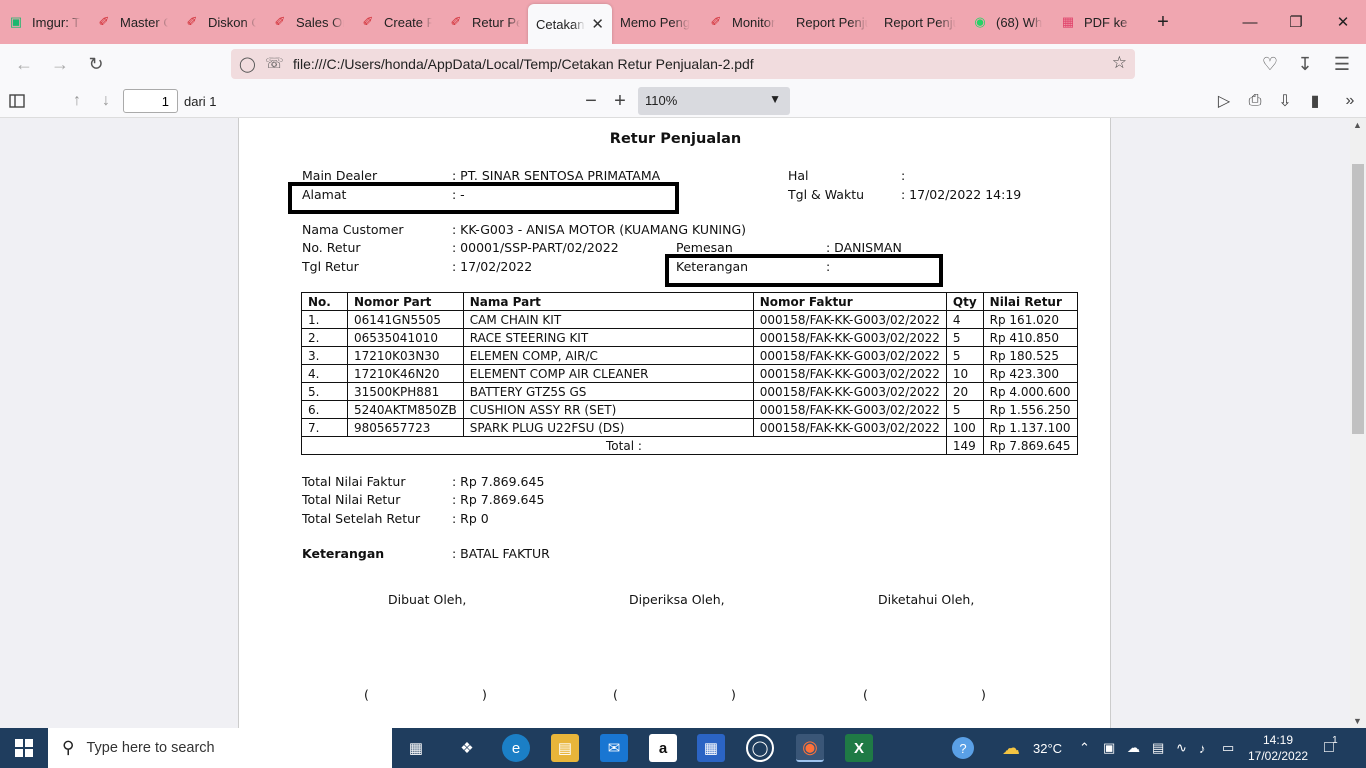 The height and width of the screenshot is (768, 1366). What do you see at coordinates (961, 194) in the screenshot?
I see `tgl-waktu-value: : 17/02/2022 14:19` at bounding box center [961, 194].